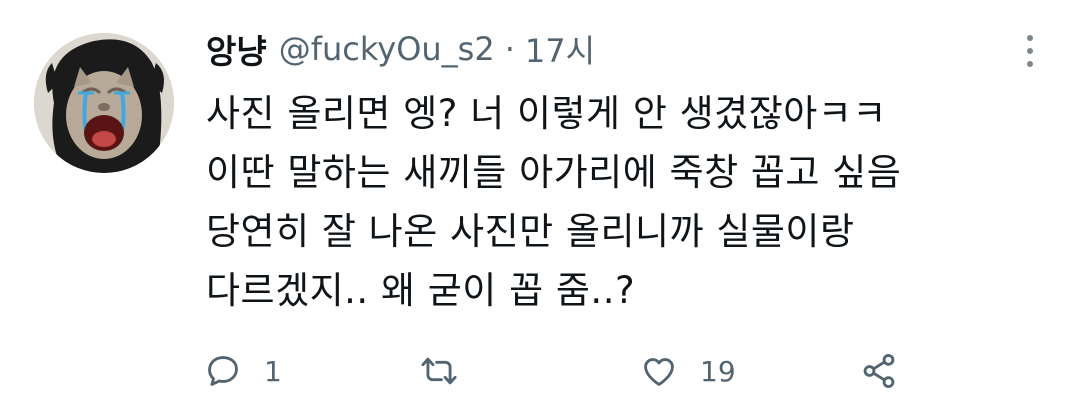  I want to click on avatar-image, so click(104, 103).